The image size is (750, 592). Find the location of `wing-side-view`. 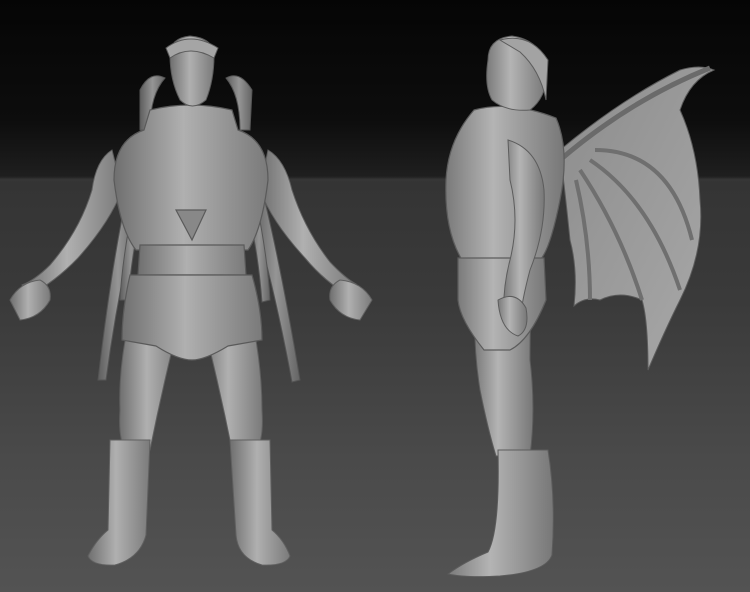

wing-side-view is located at coordinates (637, 218).